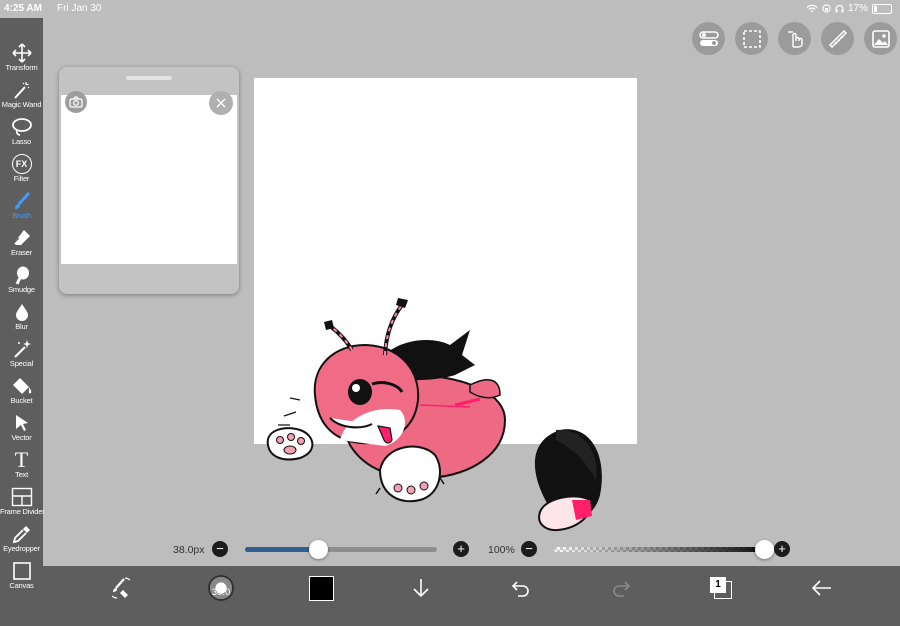 The height and width of the screenshot is (626, 900). I want to click on back-button, so click(821, 588).